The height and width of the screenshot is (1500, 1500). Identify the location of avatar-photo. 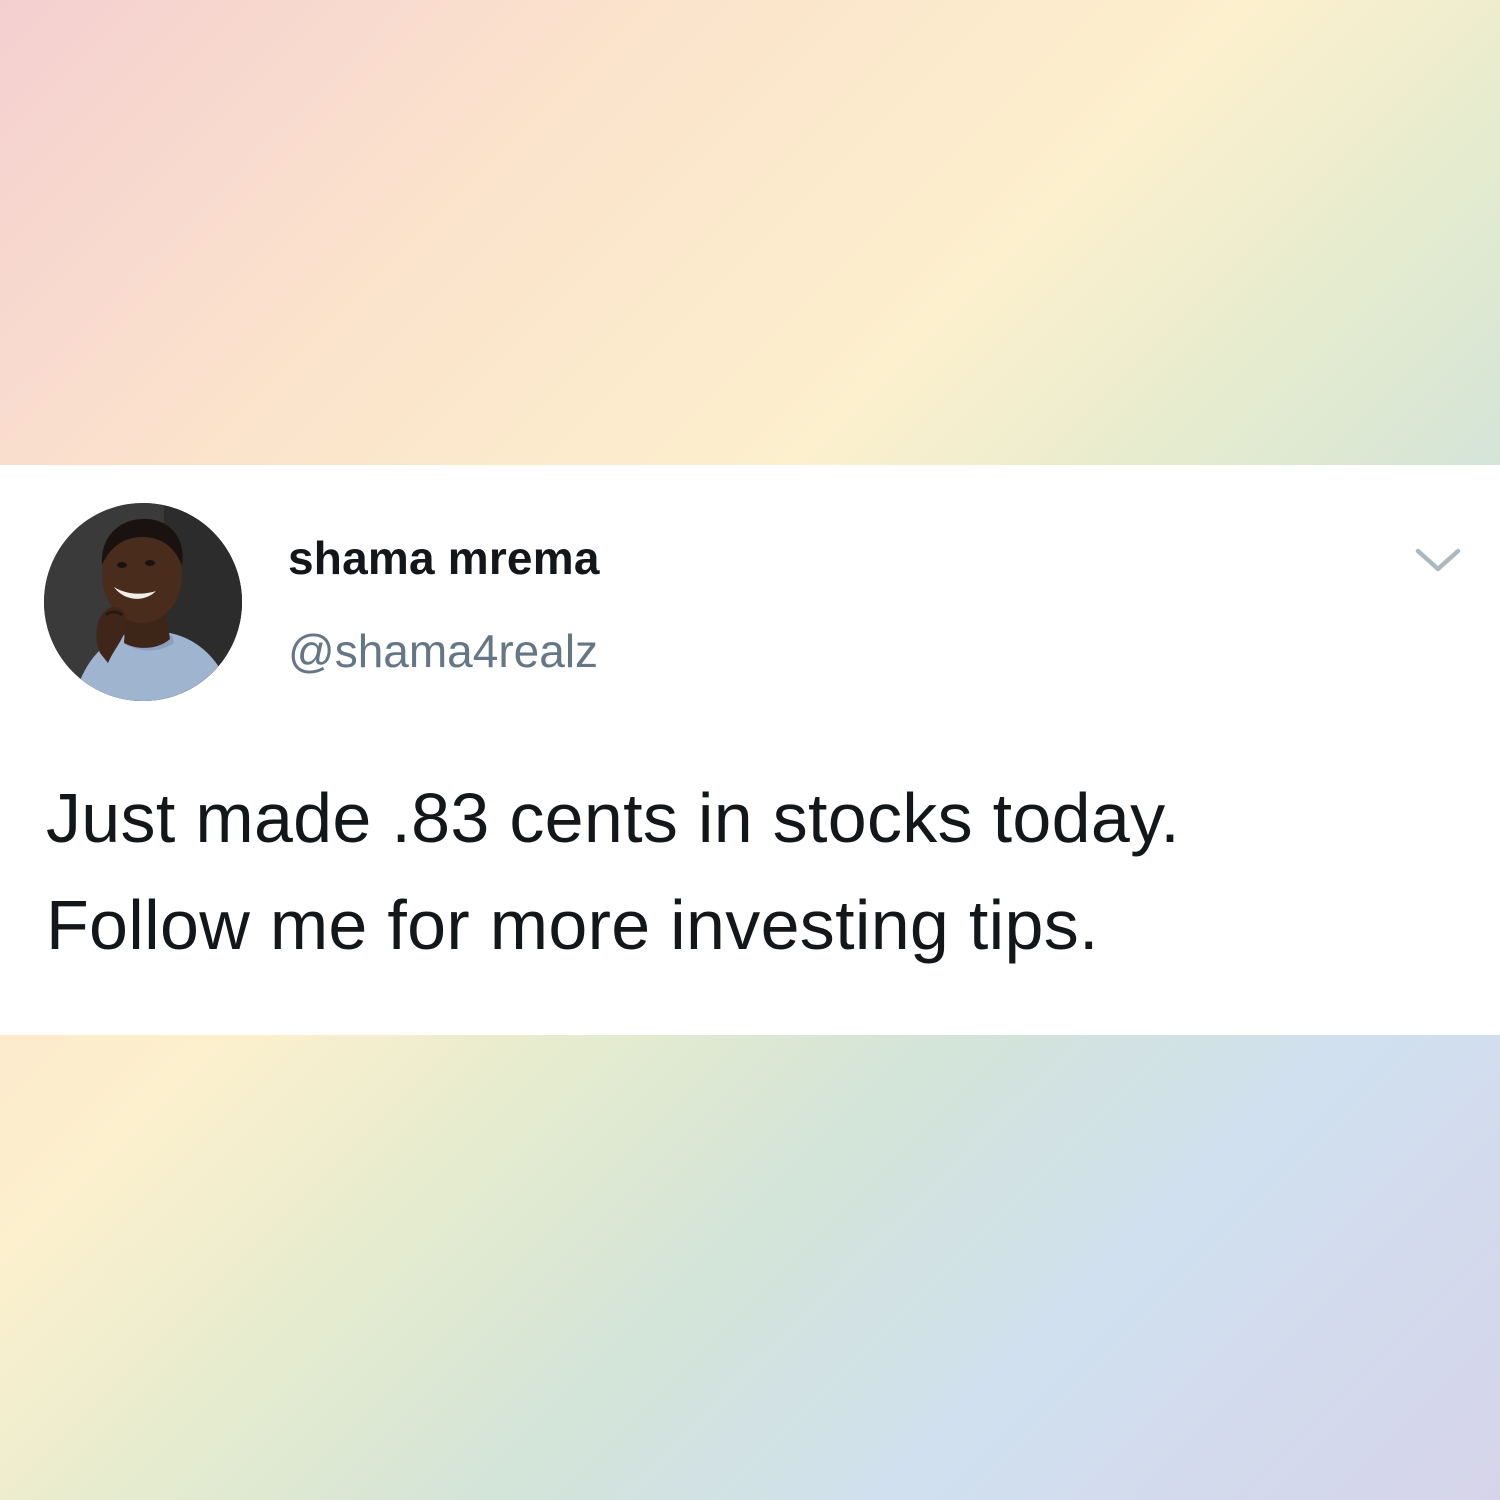
(143, 602).